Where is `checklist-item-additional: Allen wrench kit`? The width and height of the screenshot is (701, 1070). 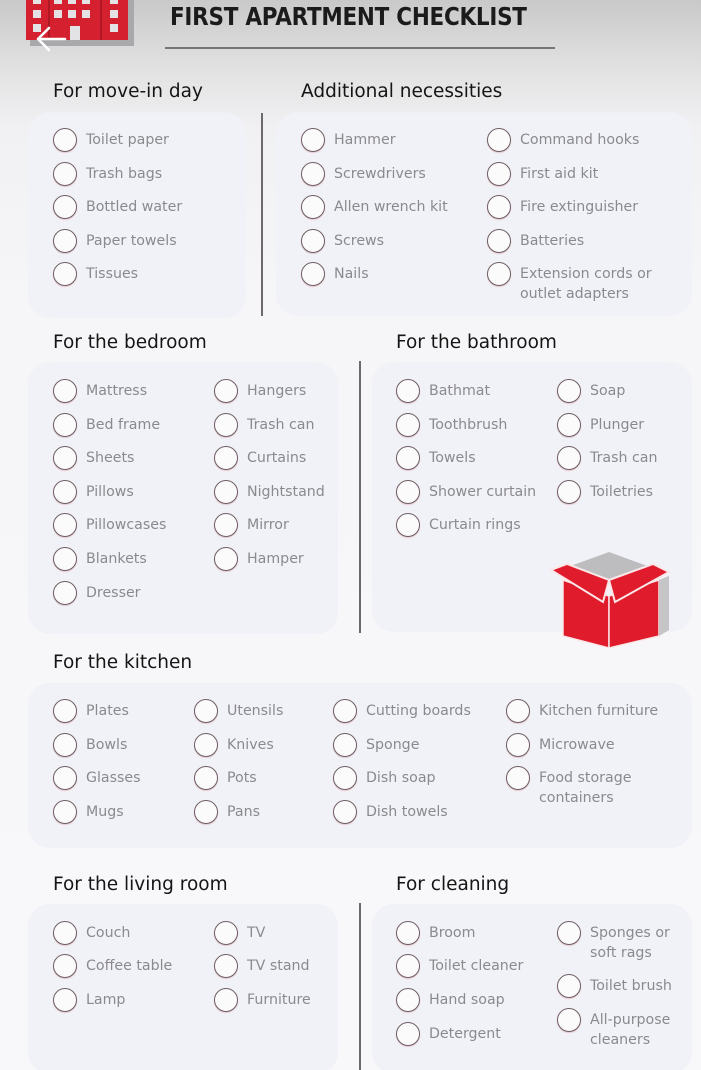 checklist-item-additional: Allen wrench kit is located at coordinates (374, 207).